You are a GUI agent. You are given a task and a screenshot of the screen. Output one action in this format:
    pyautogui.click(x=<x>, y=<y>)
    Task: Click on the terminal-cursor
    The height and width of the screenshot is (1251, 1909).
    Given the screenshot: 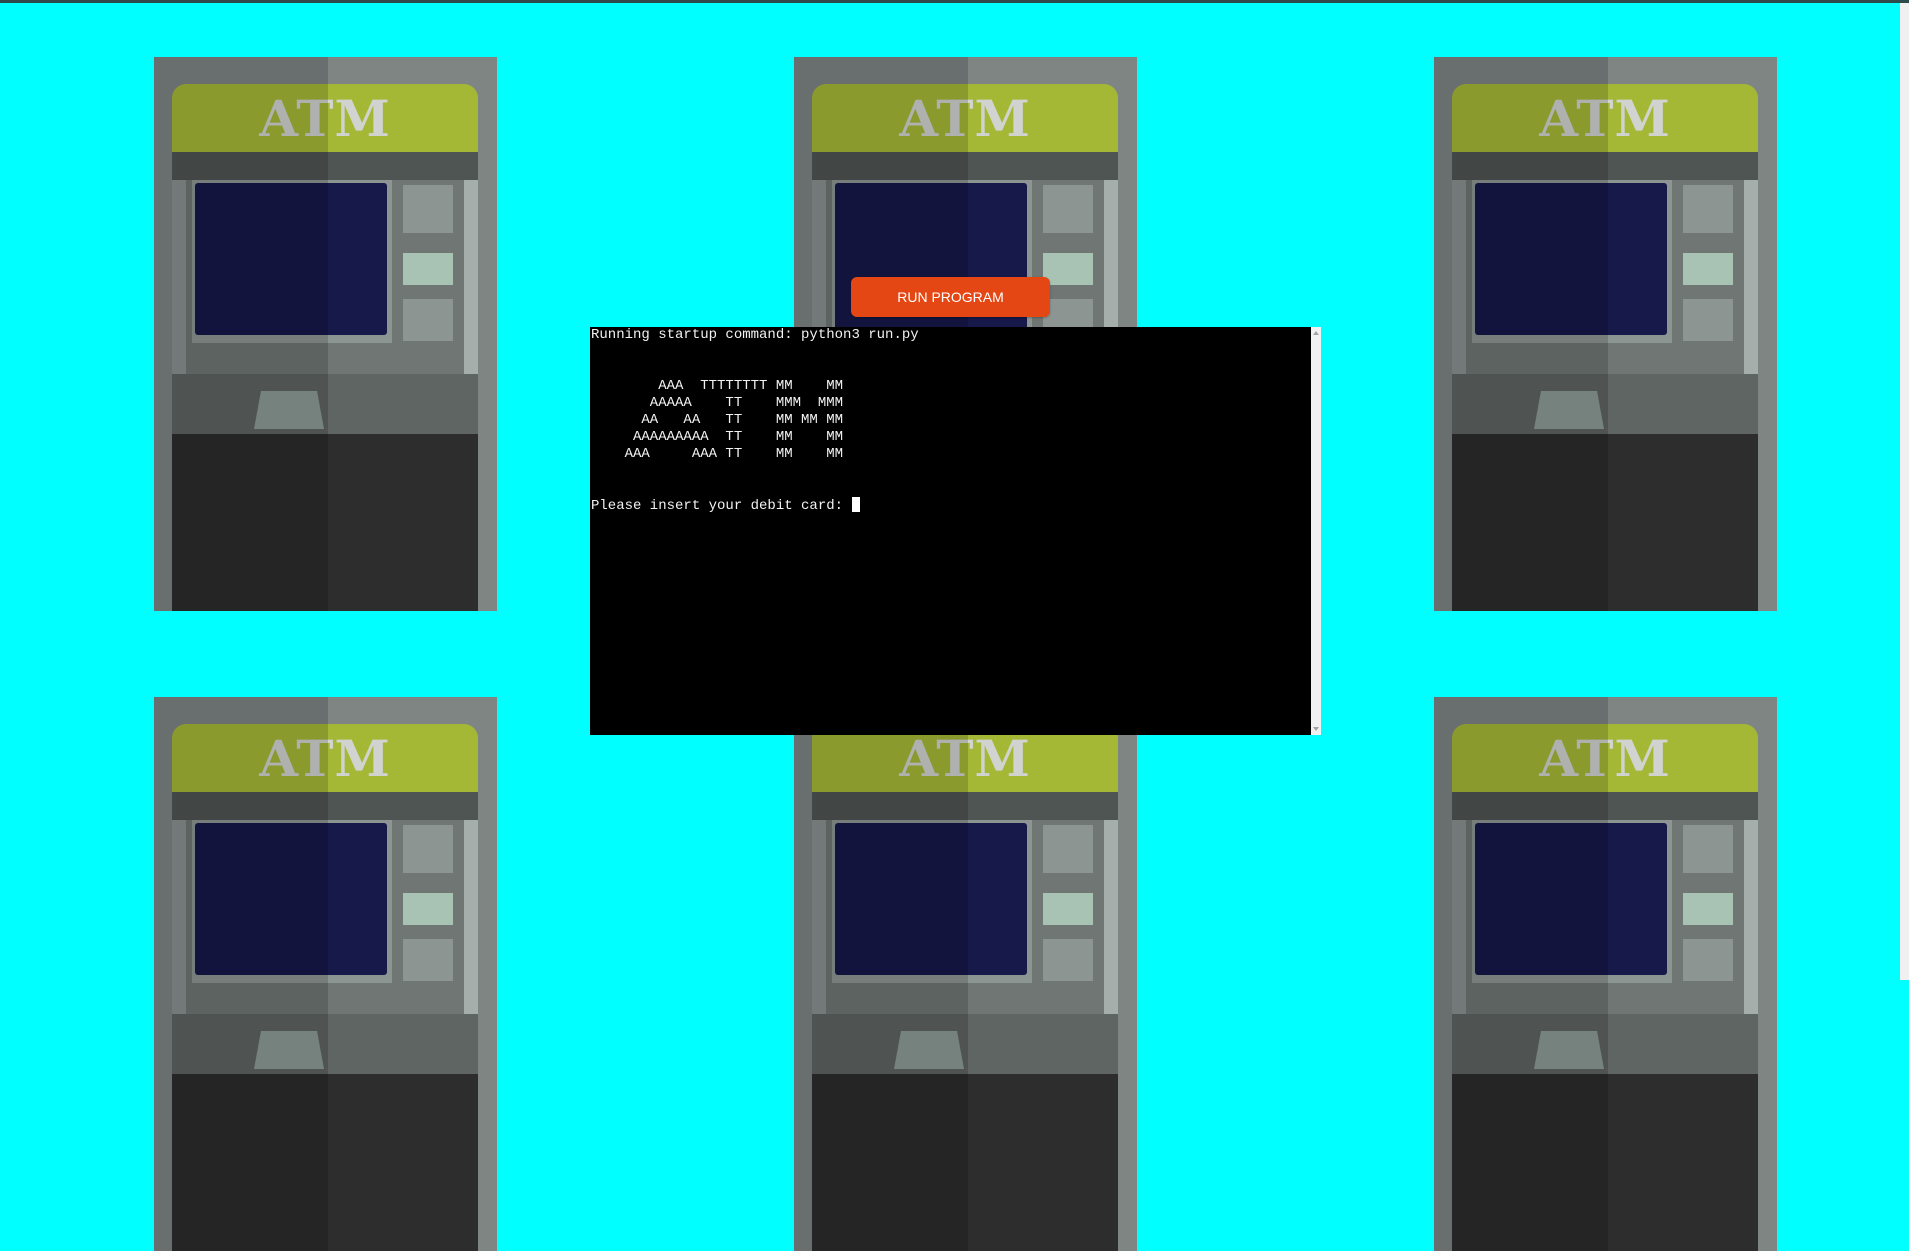 What is the action you would take?
    pyautogui.click(x=856, y=504)
    